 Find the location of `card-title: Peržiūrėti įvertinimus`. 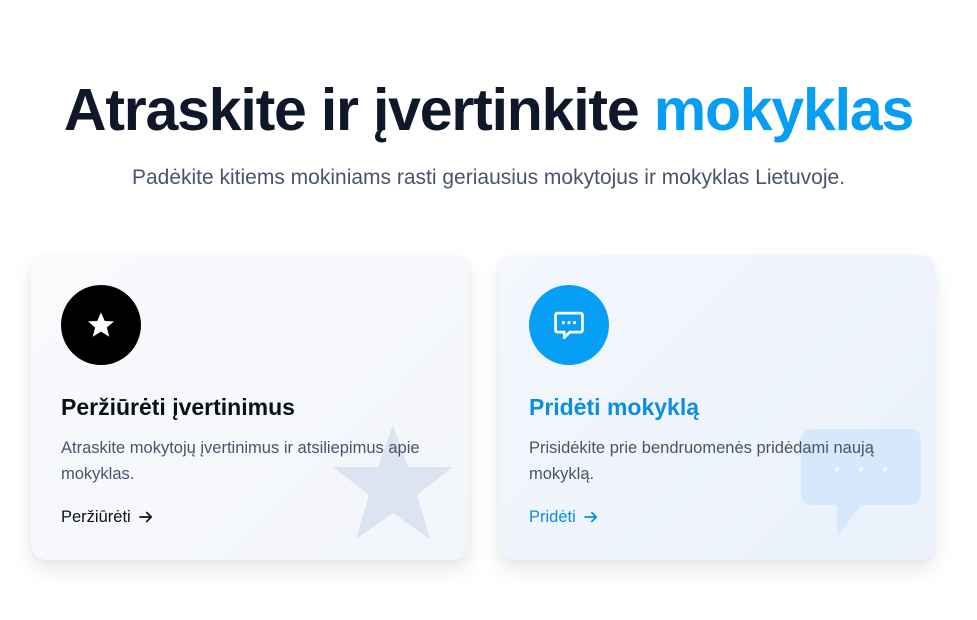

card-title: Peržiūrėti įvertinimus is located at coordinates (178, 407).